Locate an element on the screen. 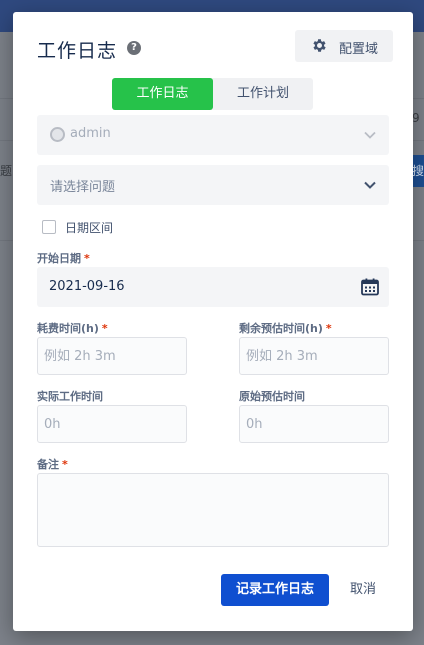 The height and width of the screenshot is (645, 424). actual-time-label: 实际工作时间 is located at coordinates (70, 396).